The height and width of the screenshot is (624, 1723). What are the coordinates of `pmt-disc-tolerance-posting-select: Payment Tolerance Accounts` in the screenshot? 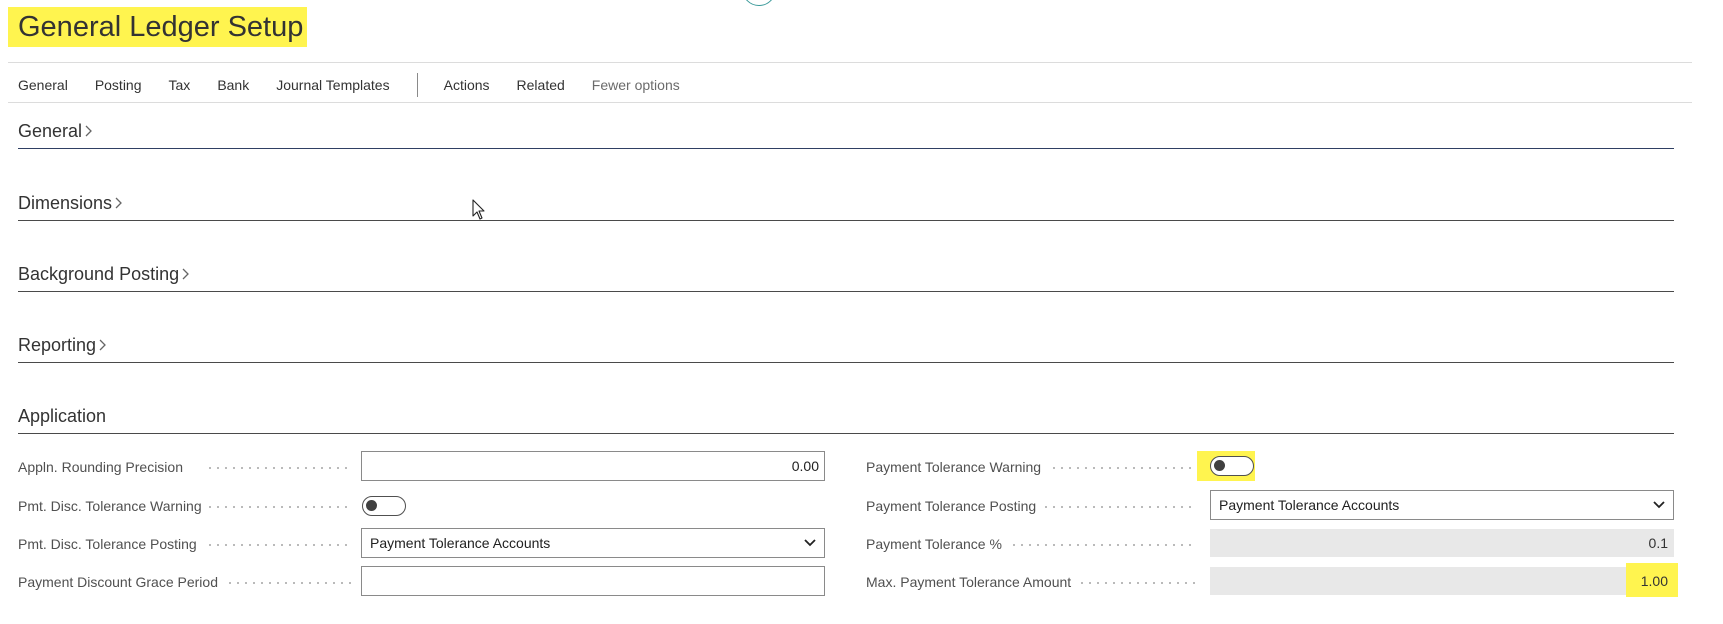 It's located at (593, 543).